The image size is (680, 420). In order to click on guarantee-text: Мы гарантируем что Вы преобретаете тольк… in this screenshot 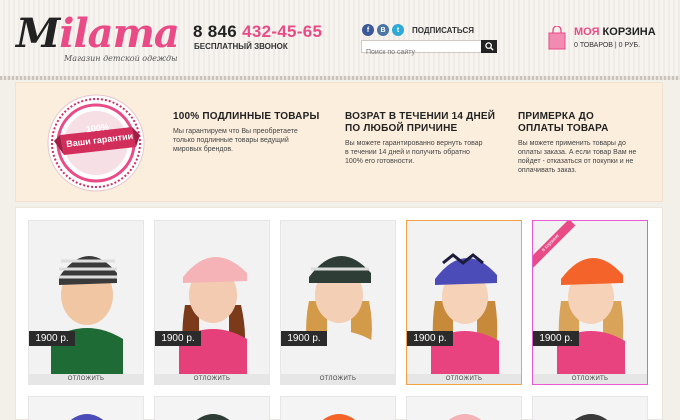, I will do `click(235, 140)`.